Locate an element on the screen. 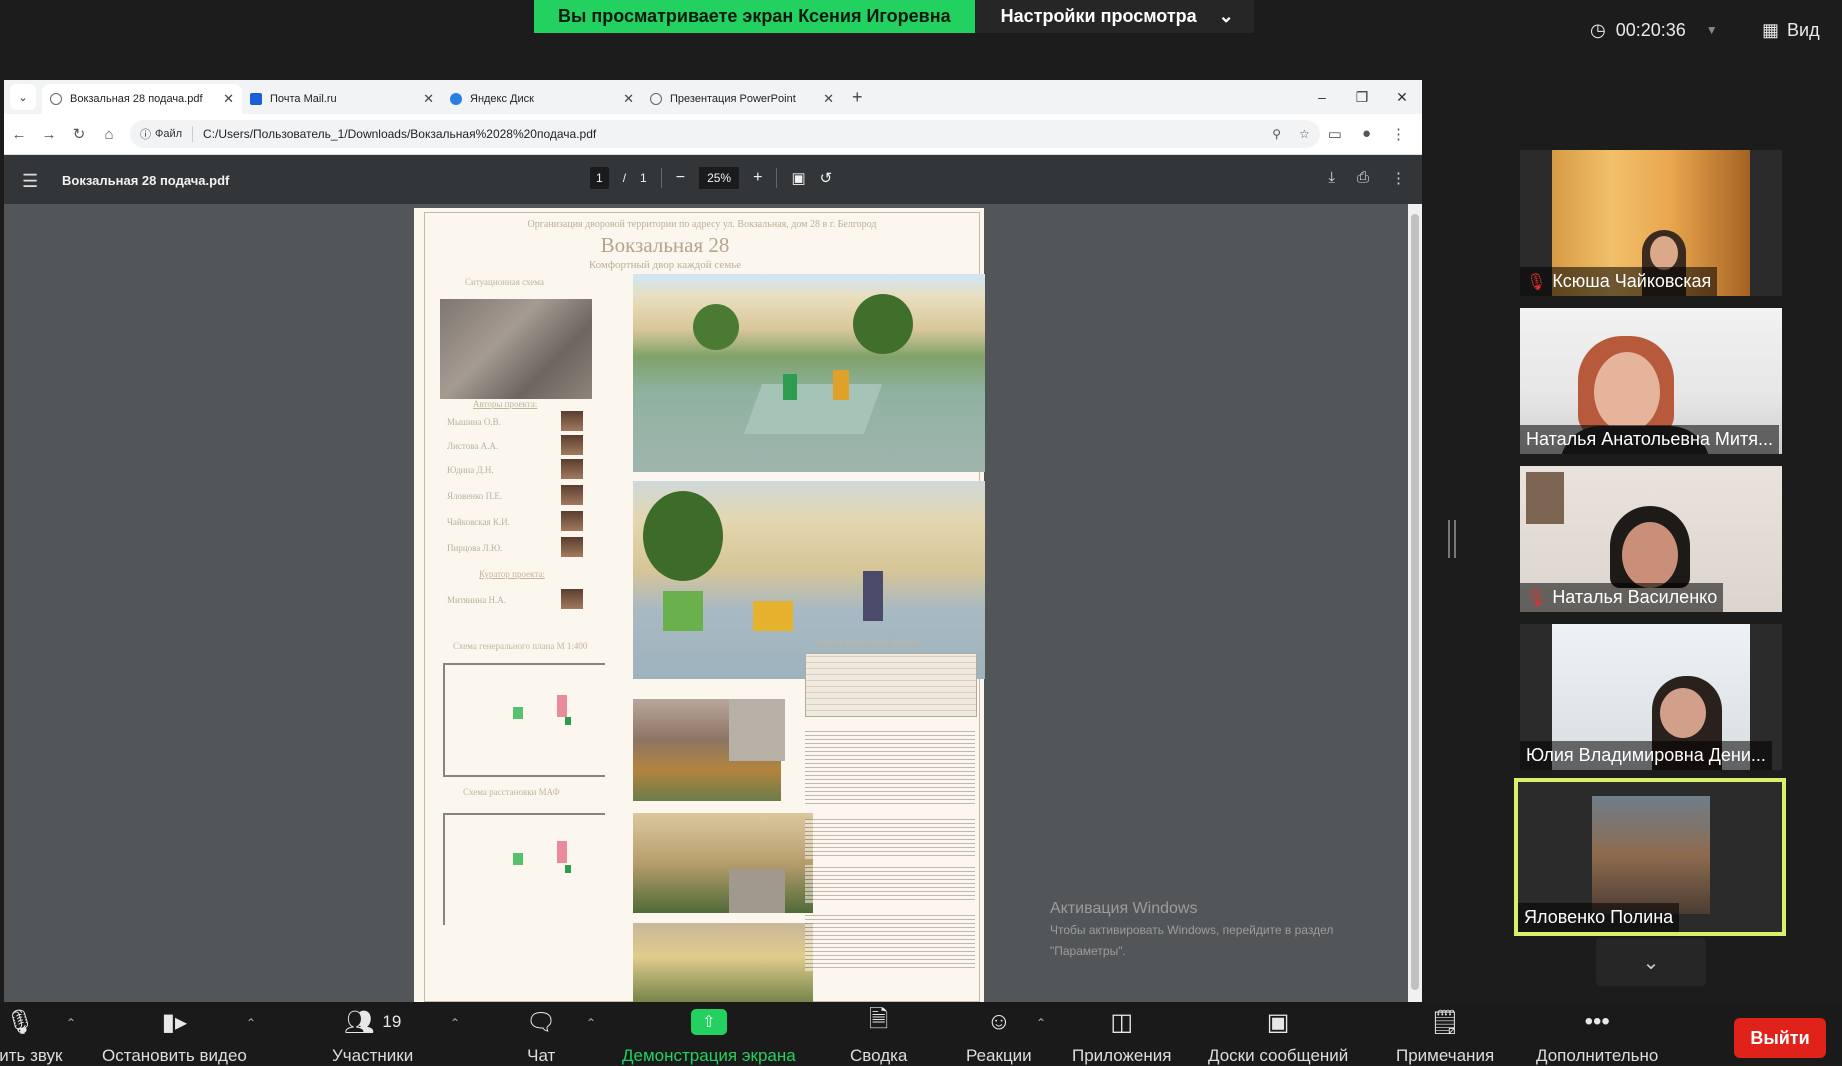  boards-button: ▣ Доски сообщений is located at coordinates (1278, 1034).